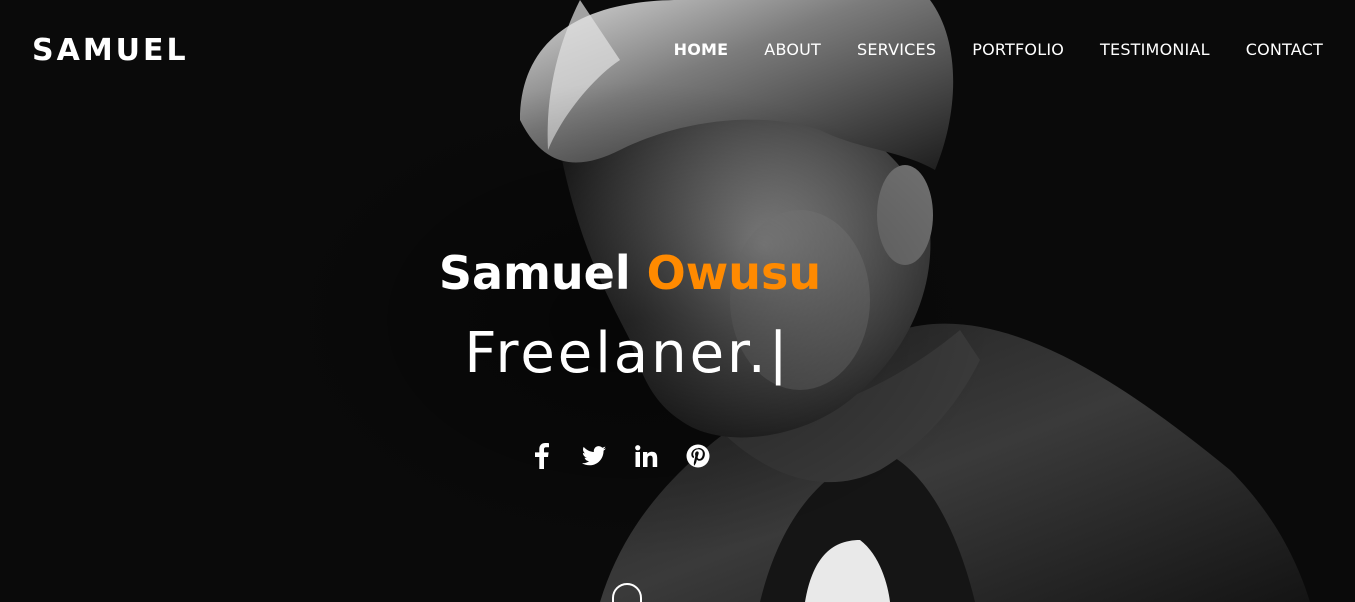 The image size is (1355, 602). Describe the element at coordinates (1284, 49) in the screenshot. I see `nav-item-contact: CONTACT` at that location.